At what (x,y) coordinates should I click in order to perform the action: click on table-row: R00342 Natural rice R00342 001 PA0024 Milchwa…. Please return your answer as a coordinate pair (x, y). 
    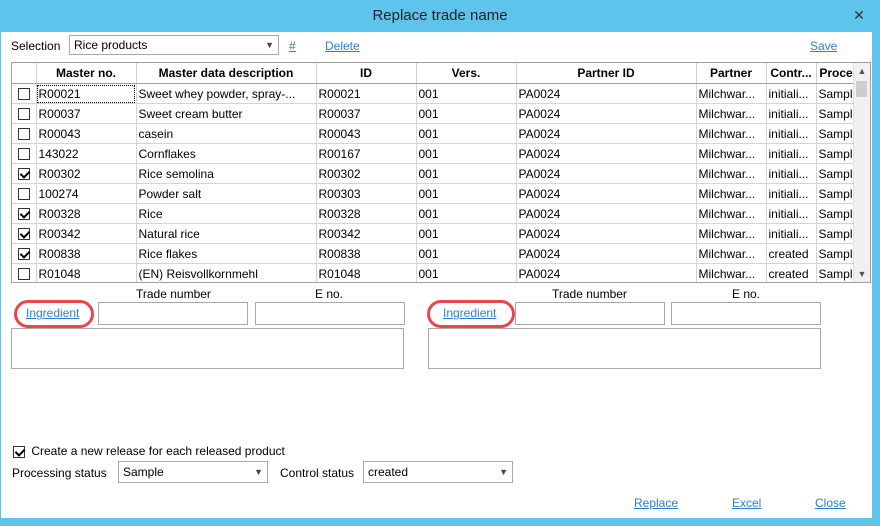
    Looking at the image, I should click on (434, 233).